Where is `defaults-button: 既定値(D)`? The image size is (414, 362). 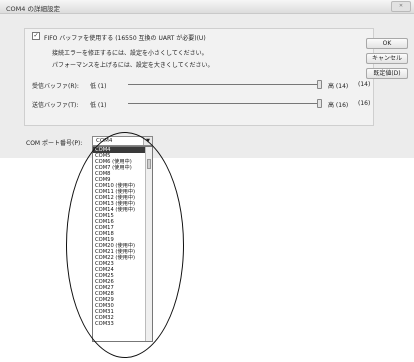 defaults-button: 既定値(D) is located at coordinates (387, 73).